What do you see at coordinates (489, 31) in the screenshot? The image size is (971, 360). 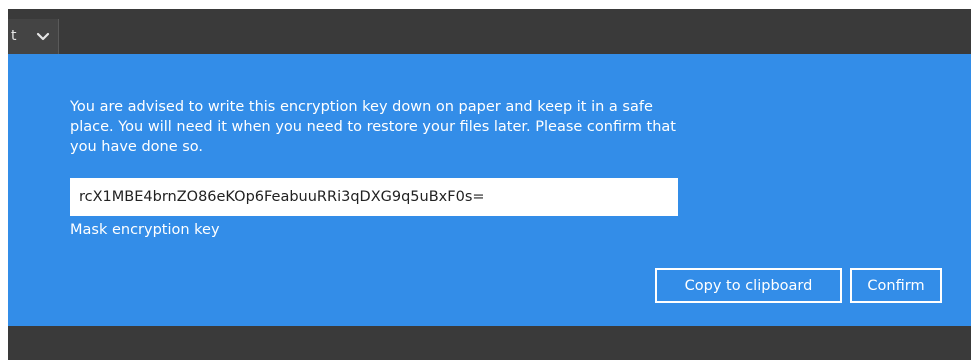 I see `background-toolbar: t` at bounding box center [489, 31].